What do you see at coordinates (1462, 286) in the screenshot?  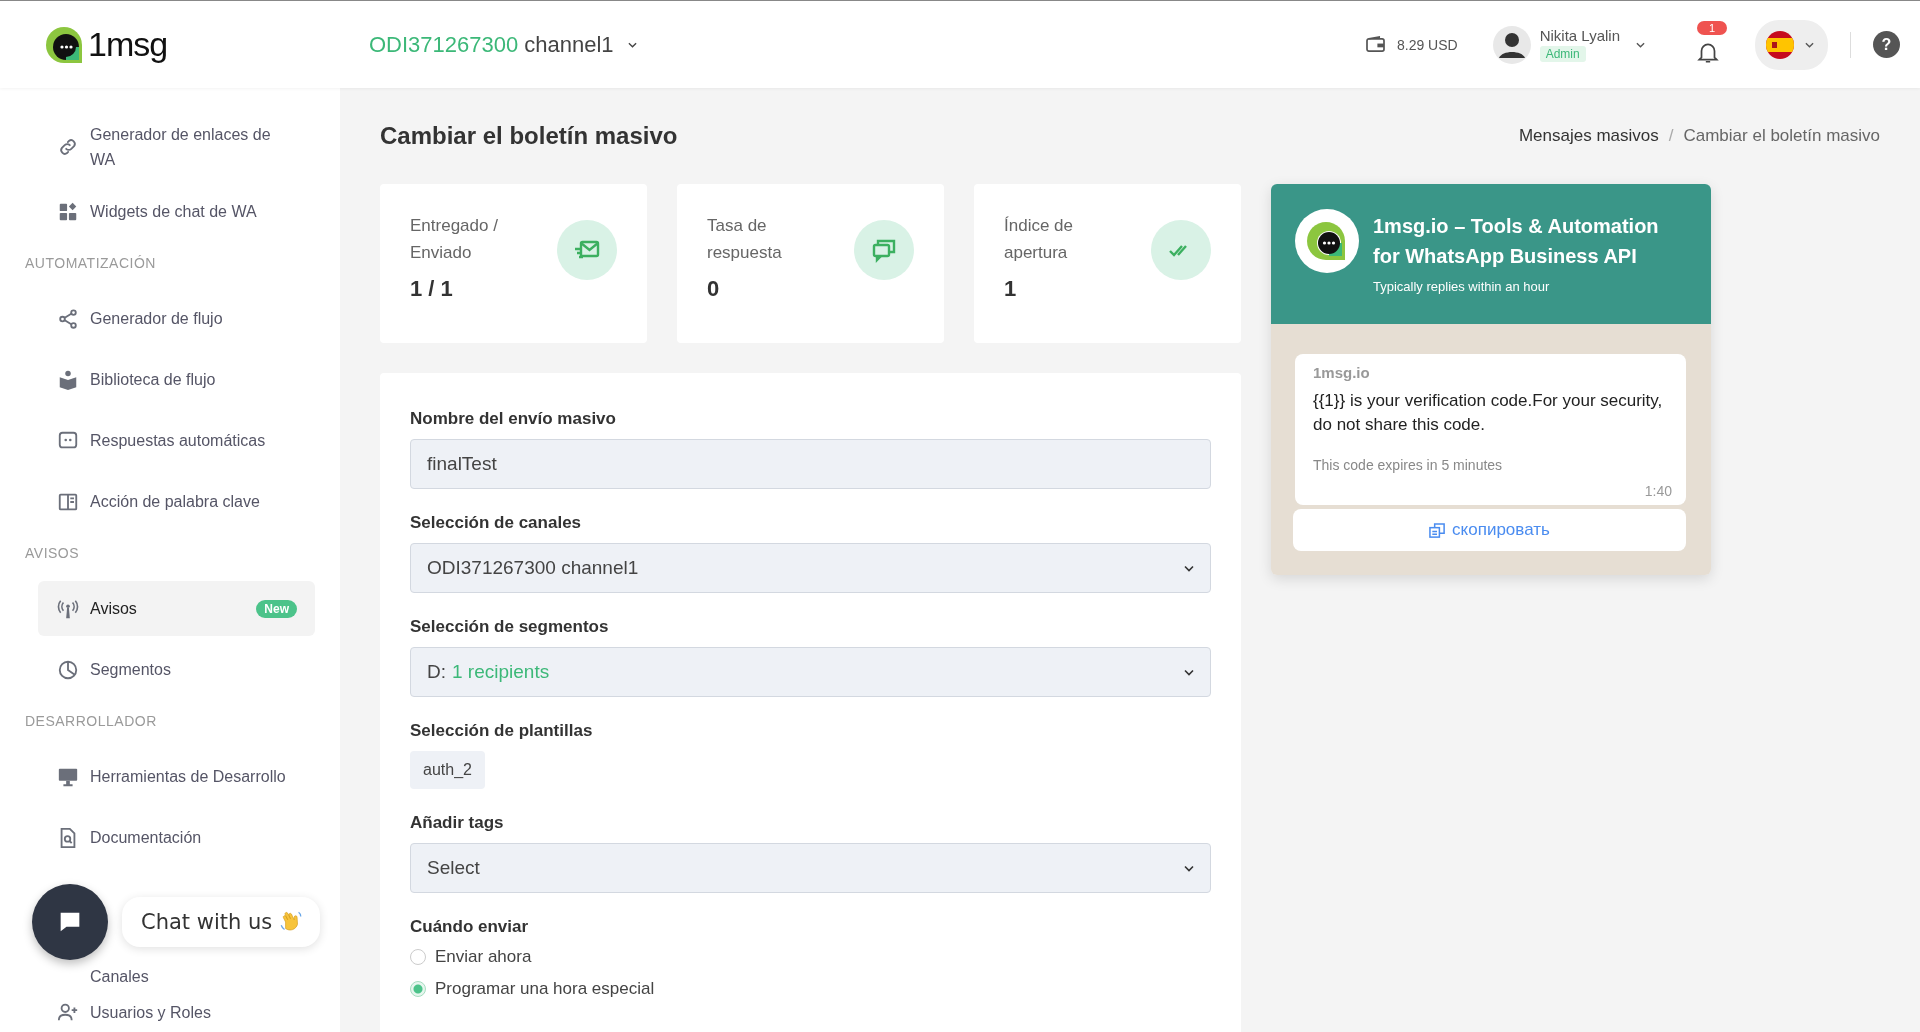 I see `preview-subtitle: Typically replies within an hour` at bounding box center [1462, 286].